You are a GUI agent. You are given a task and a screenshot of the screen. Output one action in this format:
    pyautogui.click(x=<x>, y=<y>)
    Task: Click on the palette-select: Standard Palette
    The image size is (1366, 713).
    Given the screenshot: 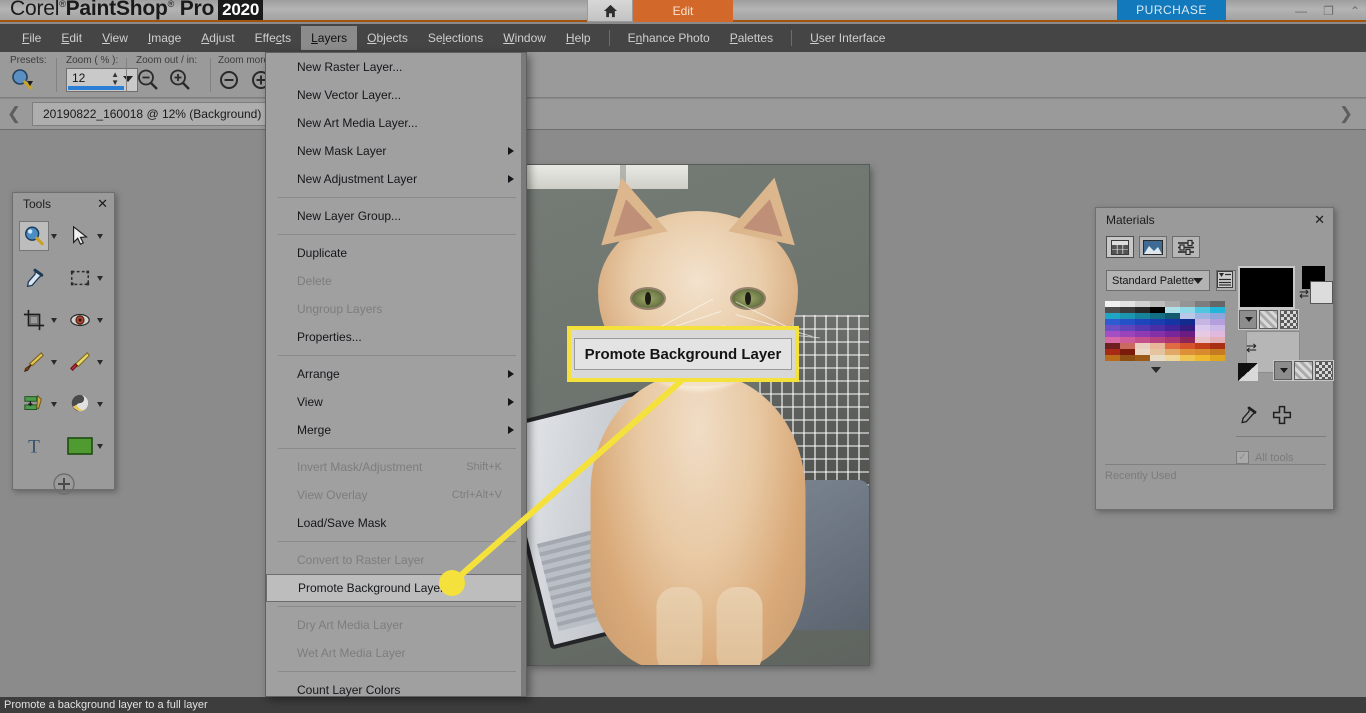 What is the action you would take?
    pyautogui.click(x=1158, y=280)
    